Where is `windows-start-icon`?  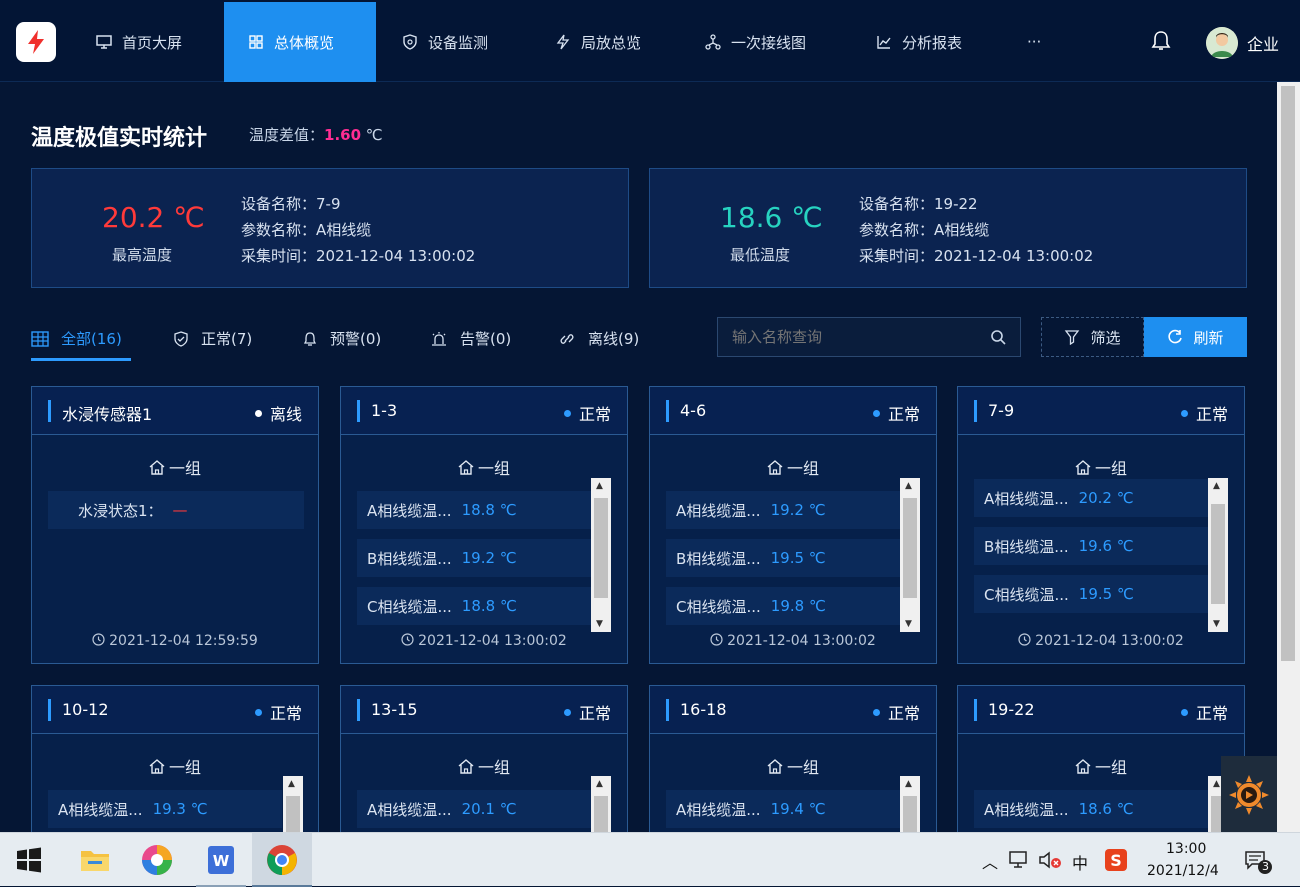
windows-start-icon is located at coordinates (29, 860).